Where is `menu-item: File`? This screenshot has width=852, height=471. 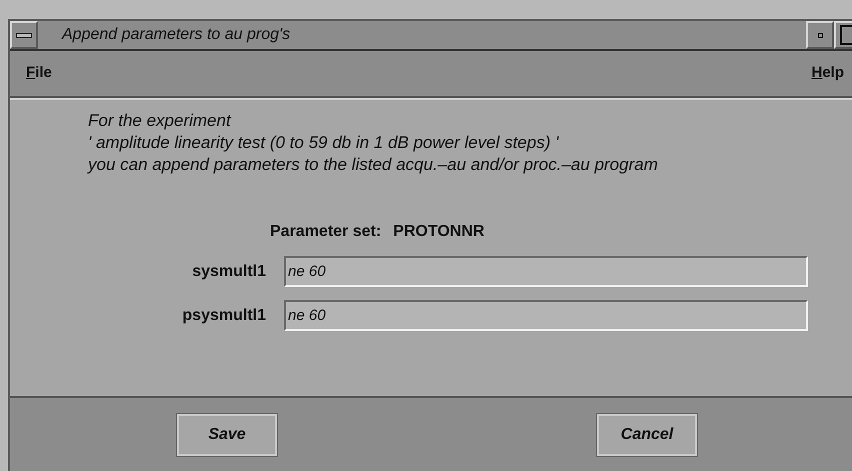
menu-item: File is located at coordinates (39, 73).